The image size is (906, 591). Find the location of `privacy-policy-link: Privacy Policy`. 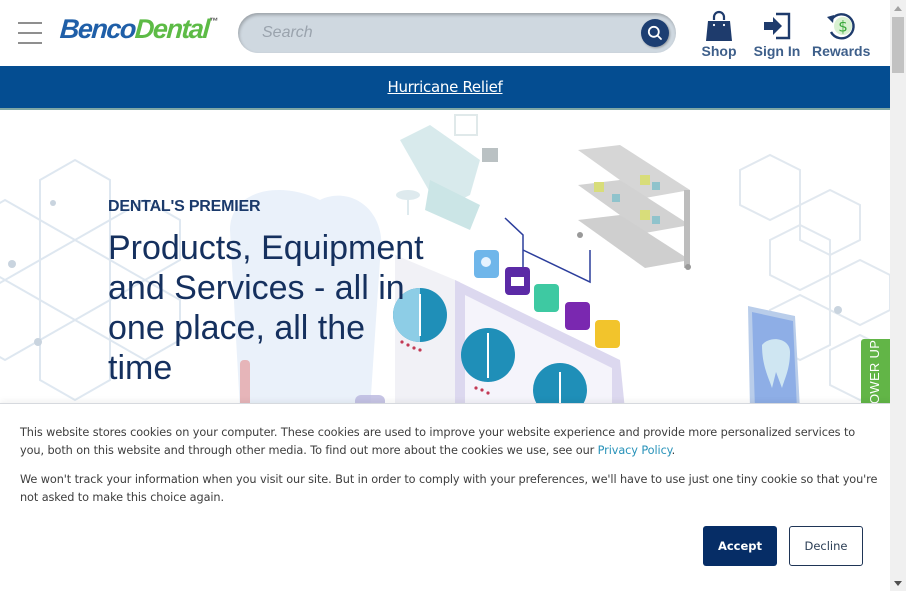

privacy-policy-link: Privacy Policy is located at coordinates (635, 450).